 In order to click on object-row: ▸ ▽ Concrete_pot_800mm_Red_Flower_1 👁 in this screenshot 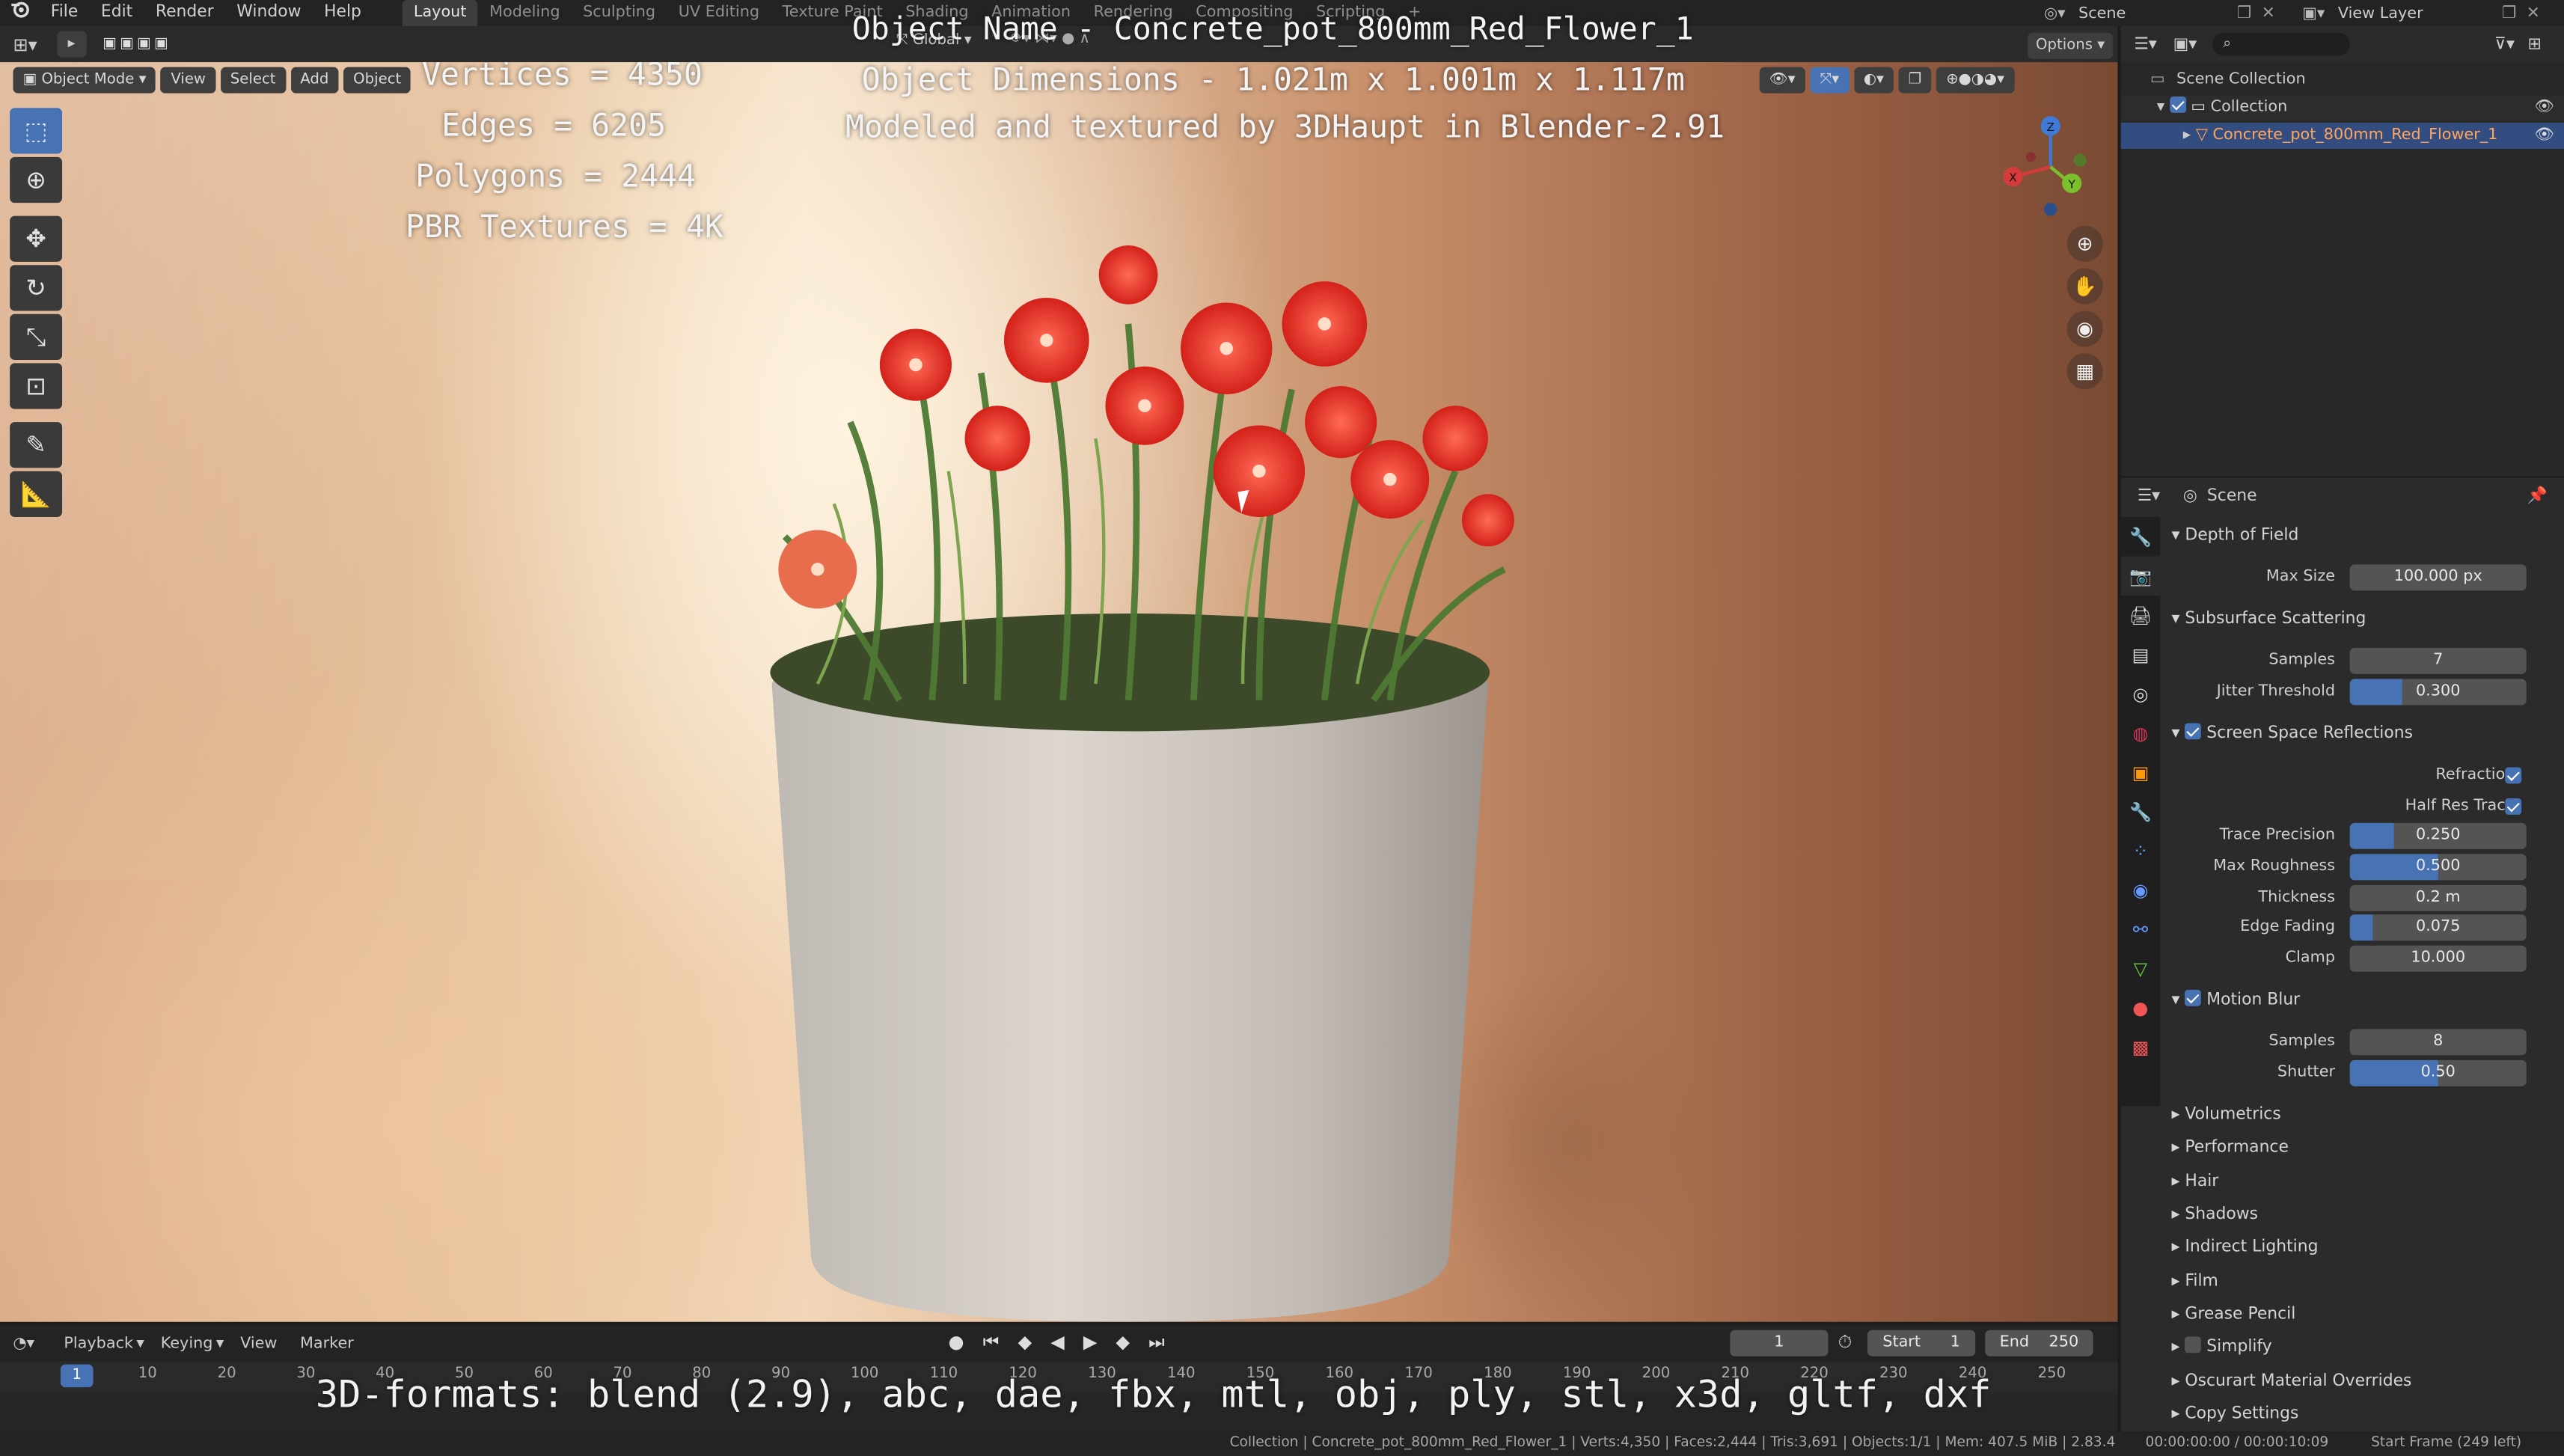, I will do `click(2342, 135)`.